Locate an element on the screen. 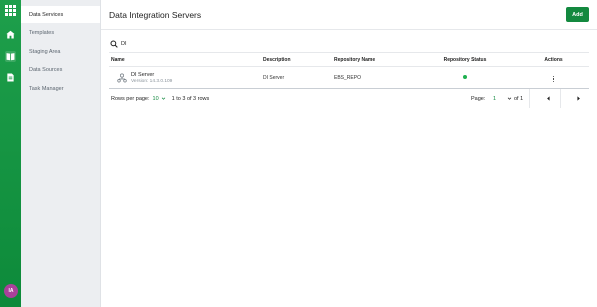 Image resolution: width=597 pixels, height=307 pixels. server-name: DI Server is located at coordinates (151, 75).